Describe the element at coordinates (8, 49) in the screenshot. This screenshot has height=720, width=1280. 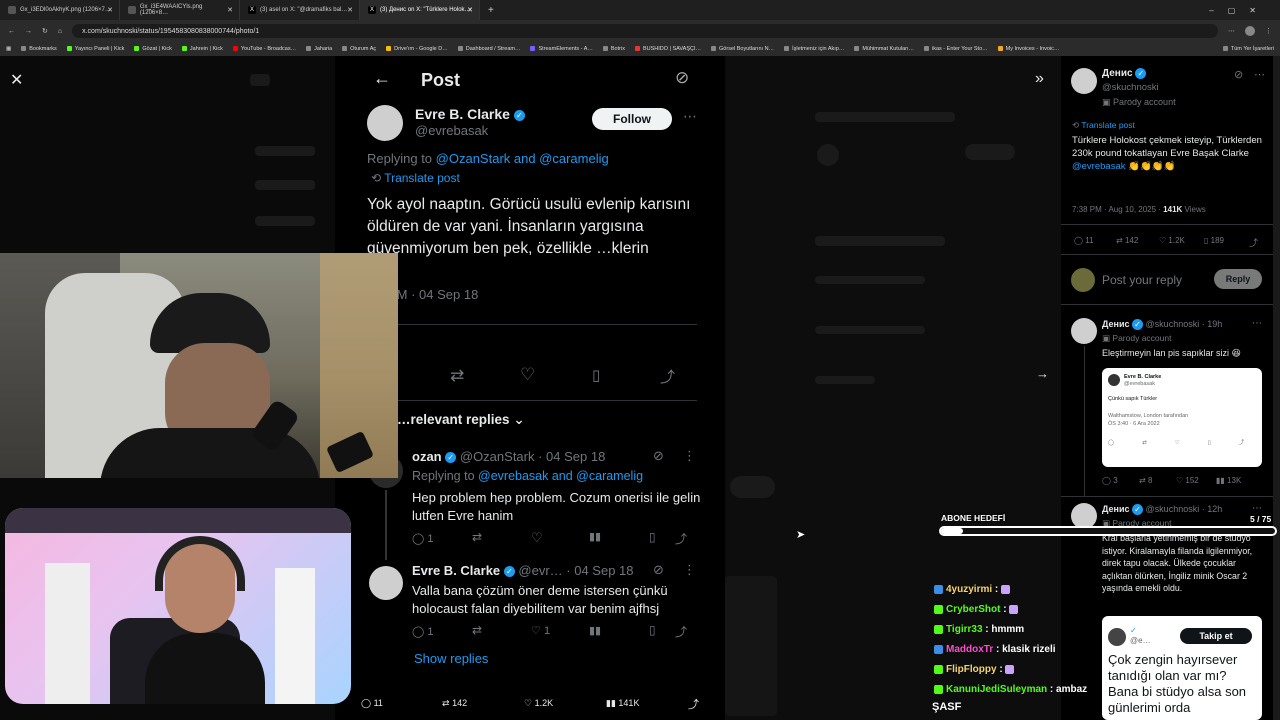
I see `apps-icon: ▦` at that location.